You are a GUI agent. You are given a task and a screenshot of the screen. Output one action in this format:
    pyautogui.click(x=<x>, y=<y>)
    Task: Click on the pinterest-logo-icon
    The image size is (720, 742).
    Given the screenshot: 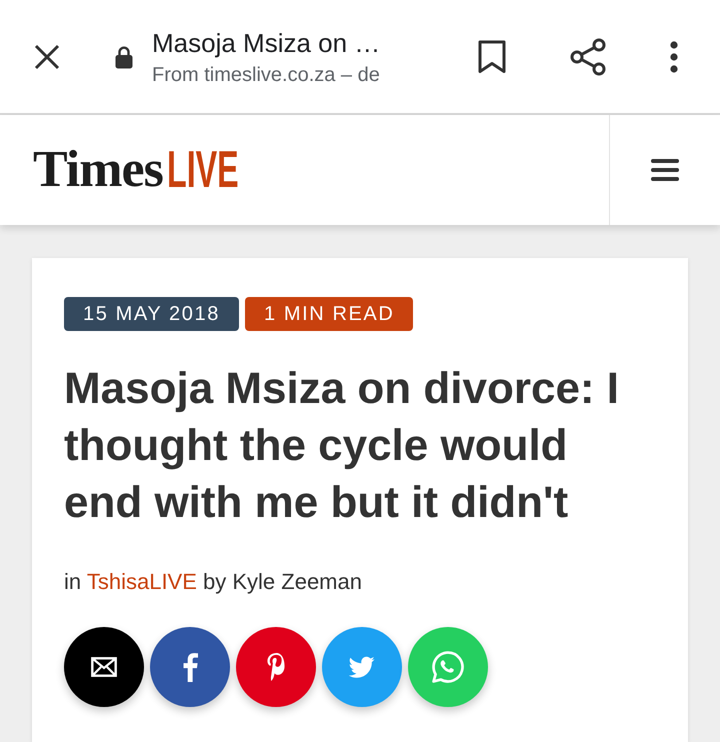 What is the action you would take?
    pyautogui.click(x=276, y=667)
    